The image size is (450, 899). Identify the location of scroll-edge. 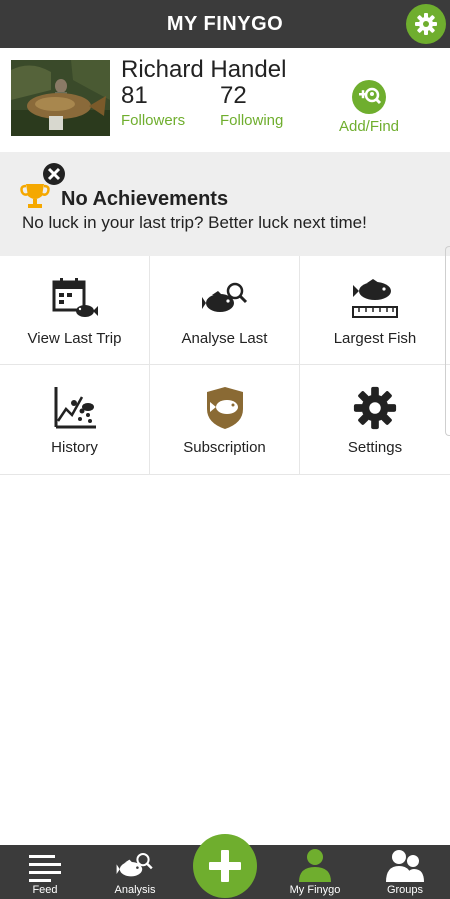
(447, 341).